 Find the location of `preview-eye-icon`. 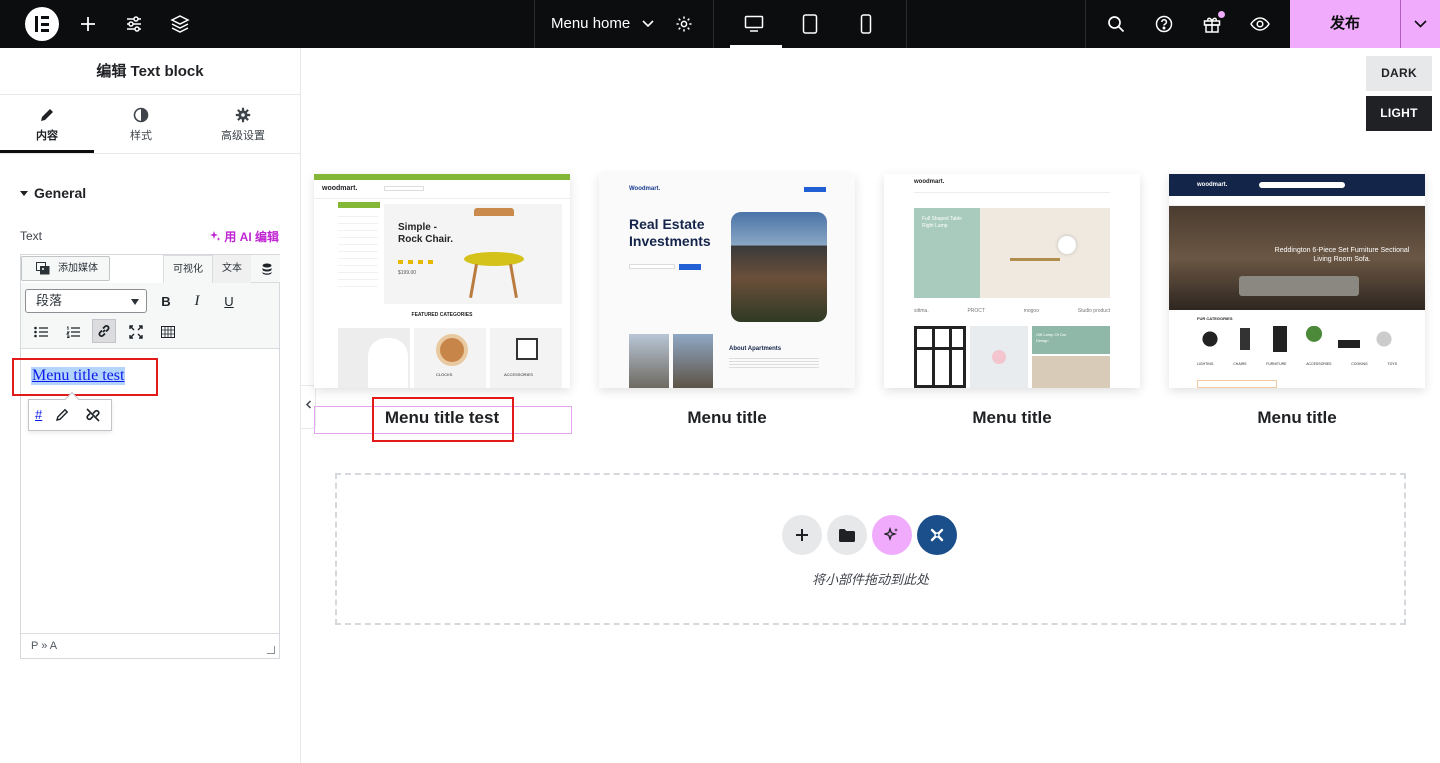

preview-eye-icon is located at coordinates (1260, 24).